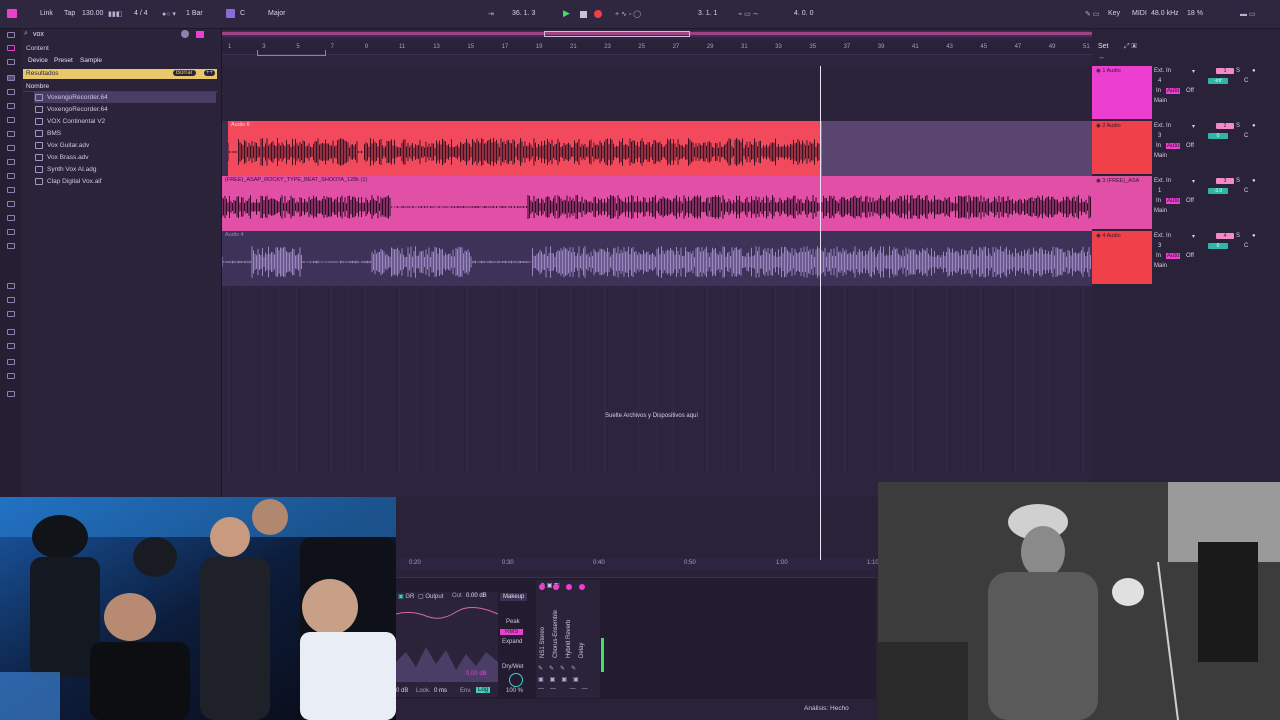 The width and height of the screenshot is (1280, 720). What do you see at coordinates (11, 346) in the screenshot?
I see `current-project-icon` at bounding box center [11, 346].